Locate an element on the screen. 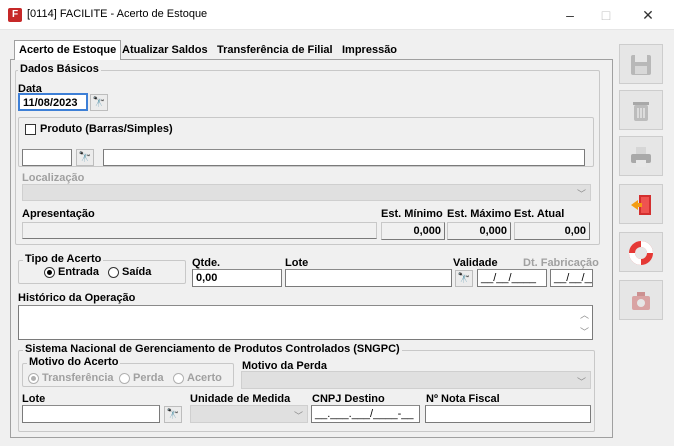 The image size is (674, 446). dt-fabricacao-value: __/__/____ is located at coordinates (573, 278).